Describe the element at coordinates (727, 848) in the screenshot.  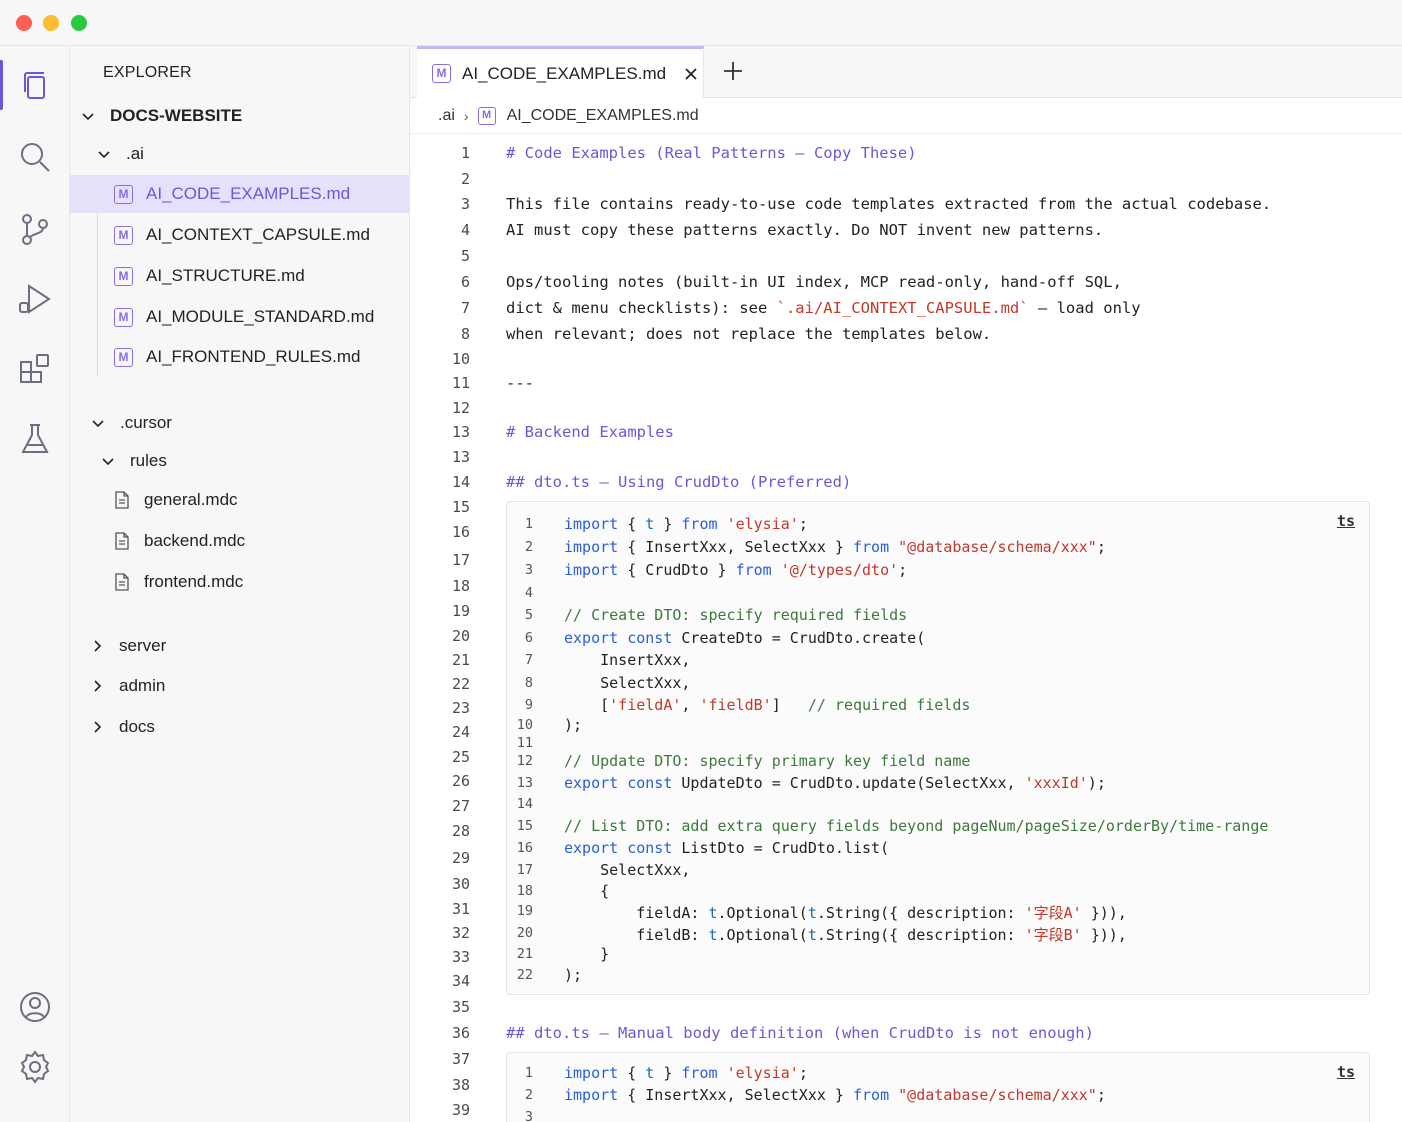
I see `code-line: export const ListDto = CrudDto.list(` at that location.